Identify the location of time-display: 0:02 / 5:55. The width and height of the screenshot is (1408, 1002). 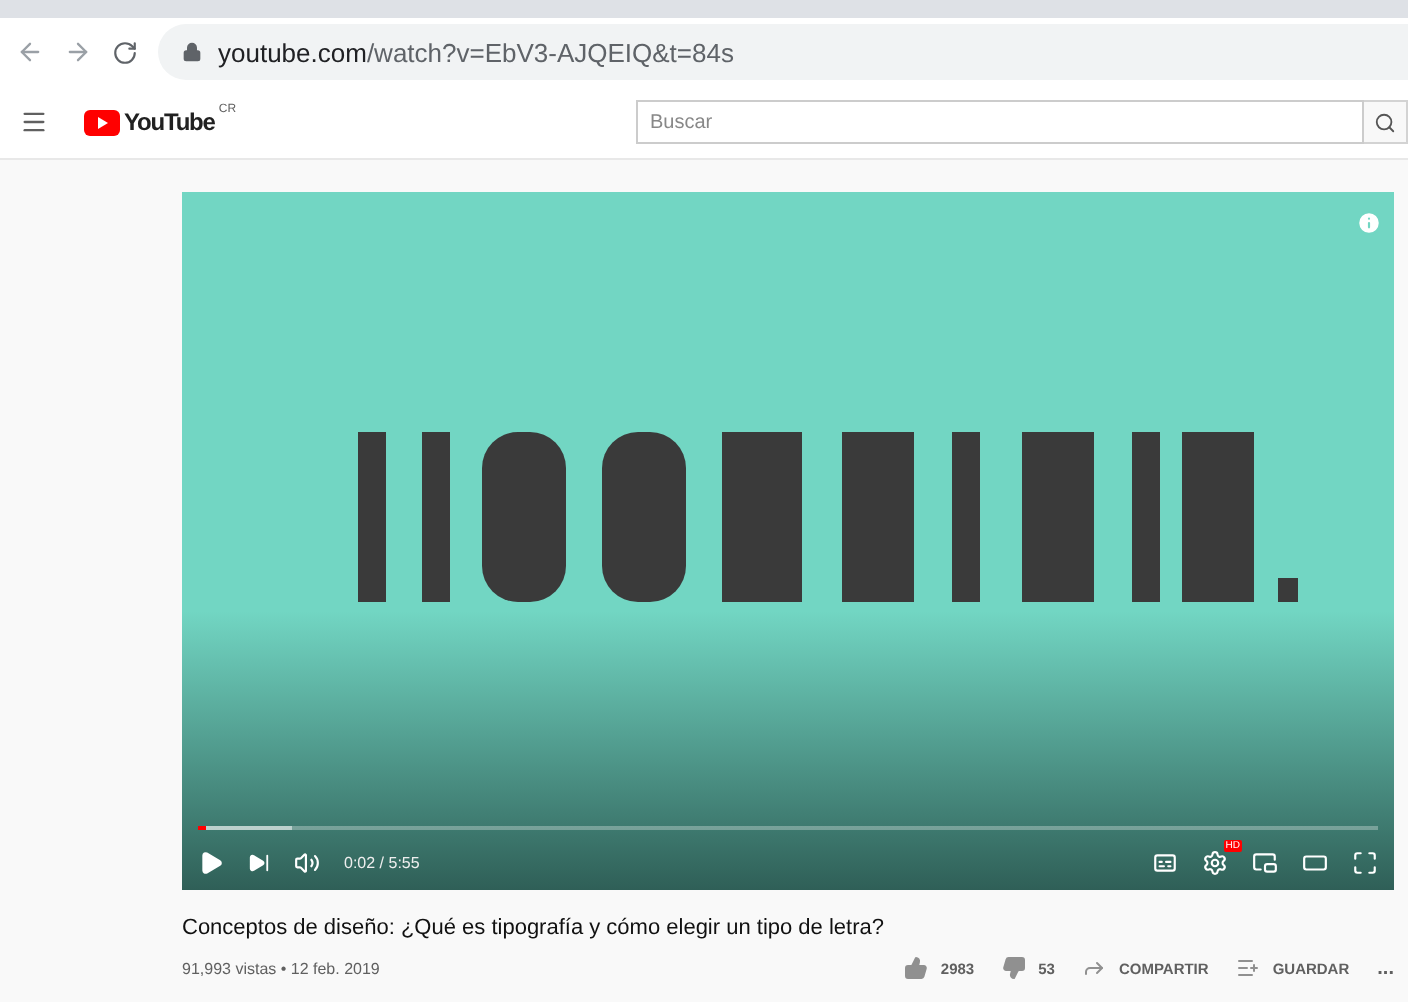
(382, 862).